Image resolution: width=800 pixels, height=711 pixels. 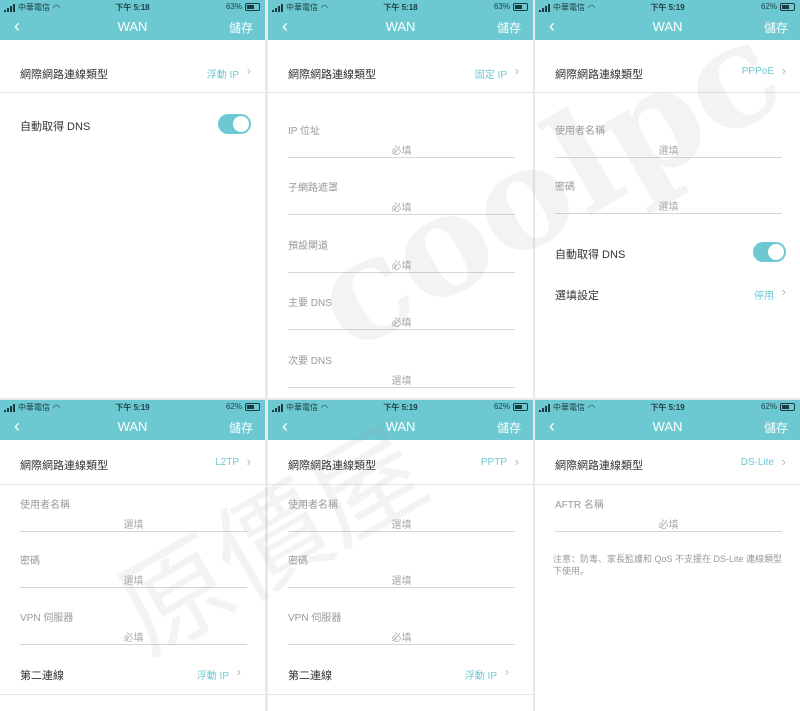 What do you see at coordinates (490, 75) in the screenshot?
I see `connection-type-value: 固定 IP` at bounding box center [490, 75].